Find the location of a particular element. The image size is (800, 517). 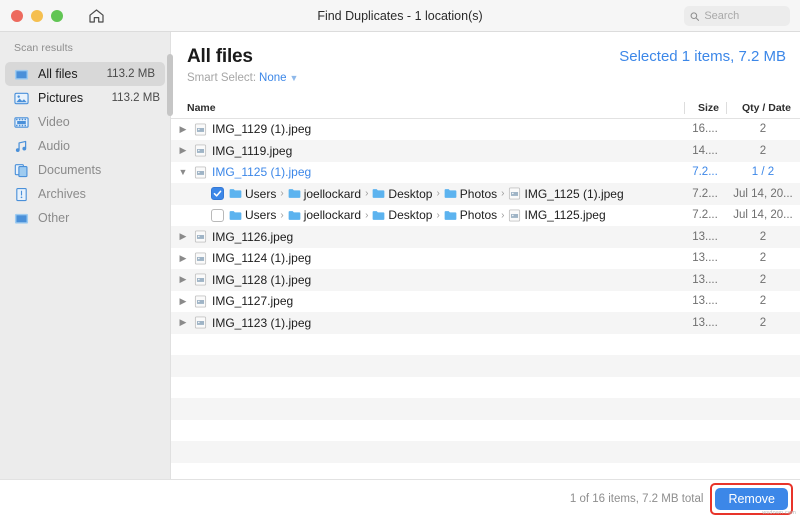

sidebar-item-audio: Audio is located at coordinates (85, 146).